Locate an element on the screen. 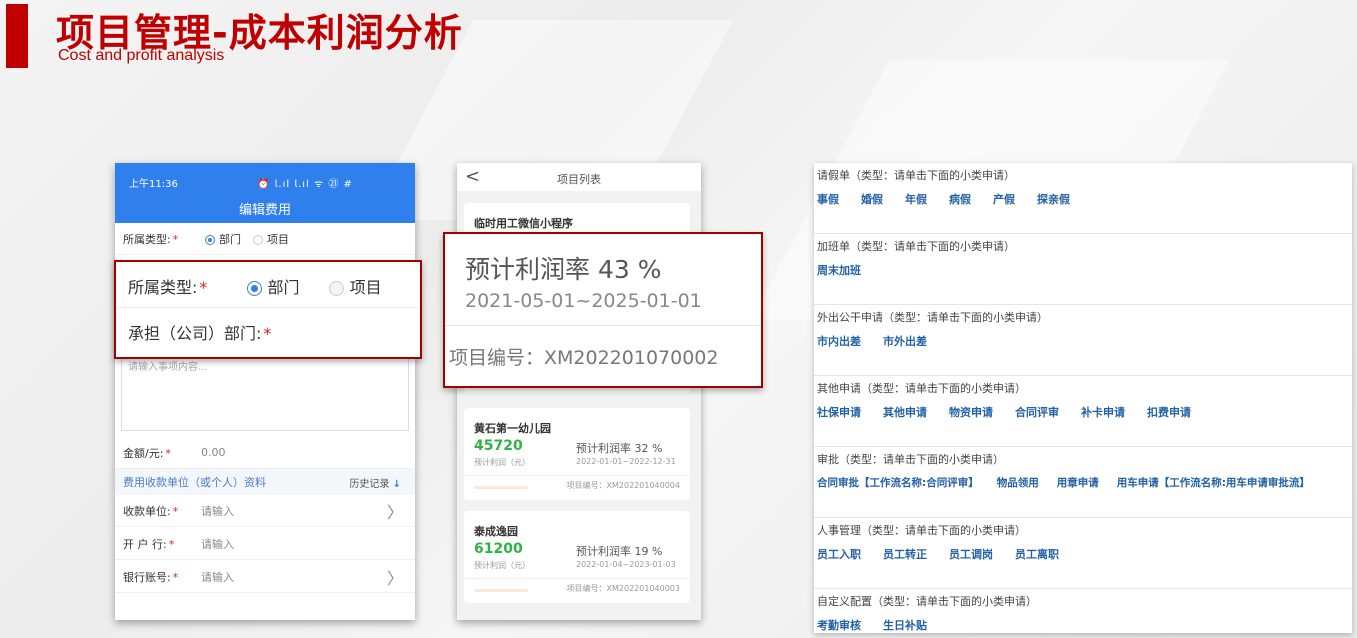 The width and height of the screenshot is (1357, 638). account-input: 请输入 is located at coordinates (217, 577).